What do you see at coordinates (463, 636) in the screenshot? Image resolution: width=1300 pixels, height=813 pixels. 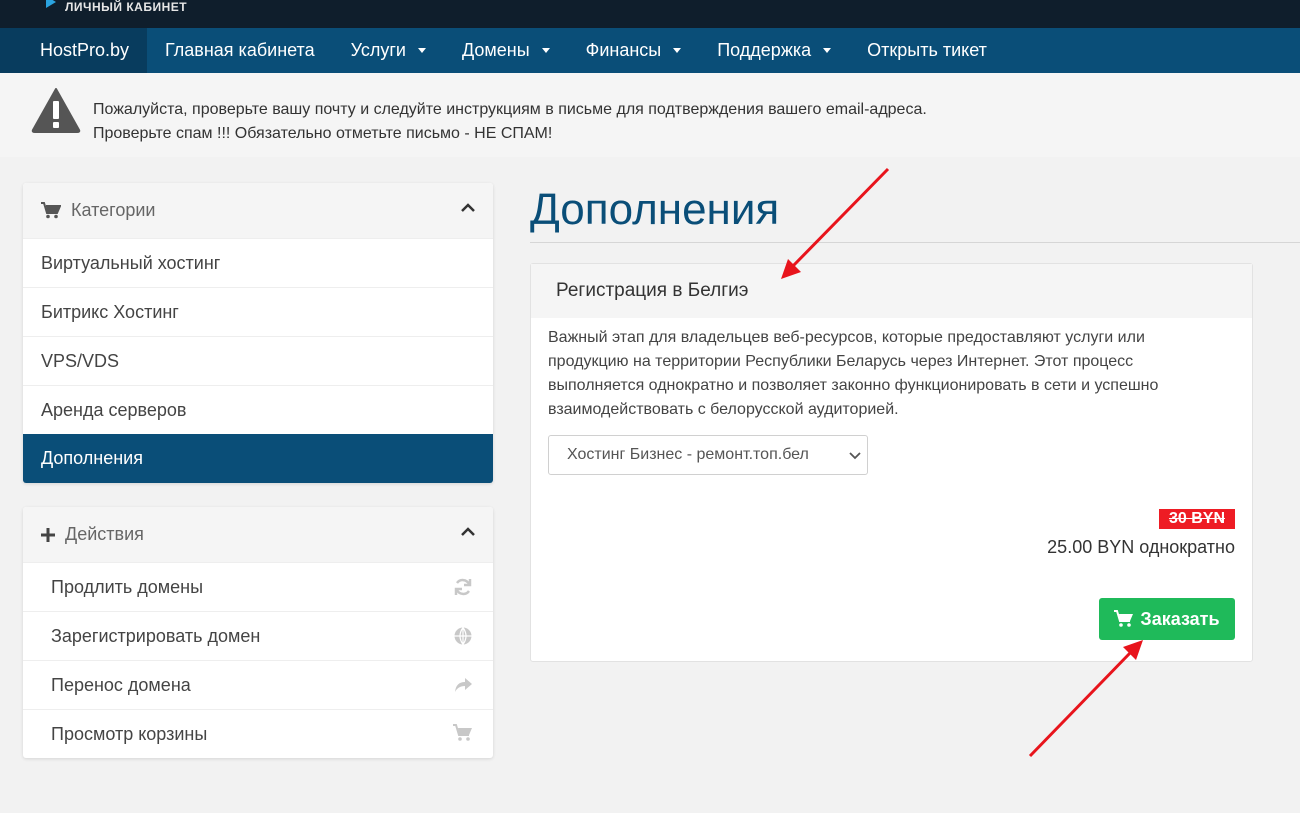 I see `globe-icon` at bounding box center [463, 636].